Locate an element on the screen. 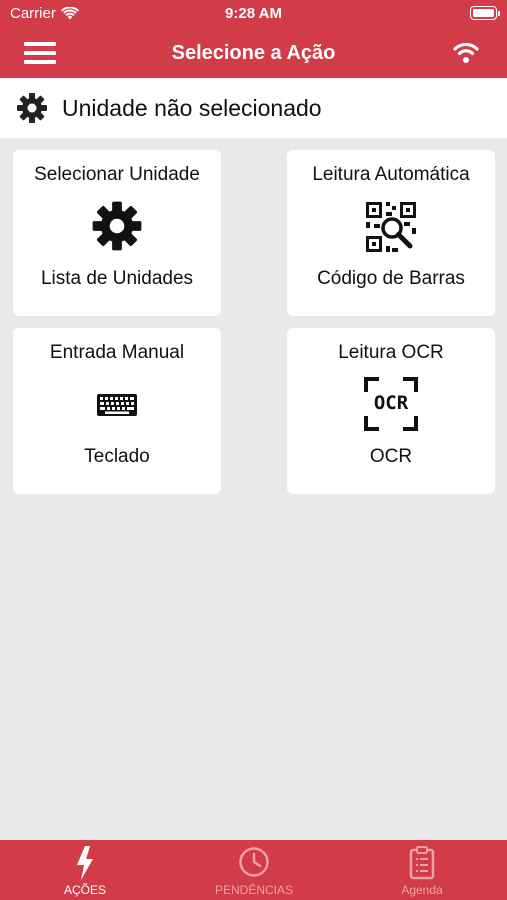  clock-time: 9:28 AM is located at coordinates (253, 13).